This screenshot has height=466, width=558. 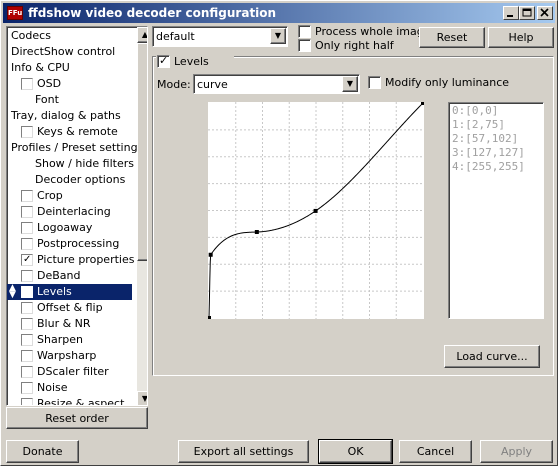 I want to click on tree-item-logoaway: Logoaway, so click(x=69, y=228).